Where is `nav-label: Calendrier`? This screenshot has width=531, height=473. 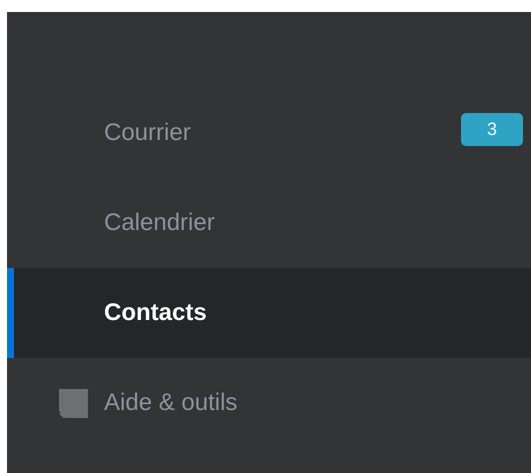
nav-label: Calendrier is located at coordinates (159, 223).